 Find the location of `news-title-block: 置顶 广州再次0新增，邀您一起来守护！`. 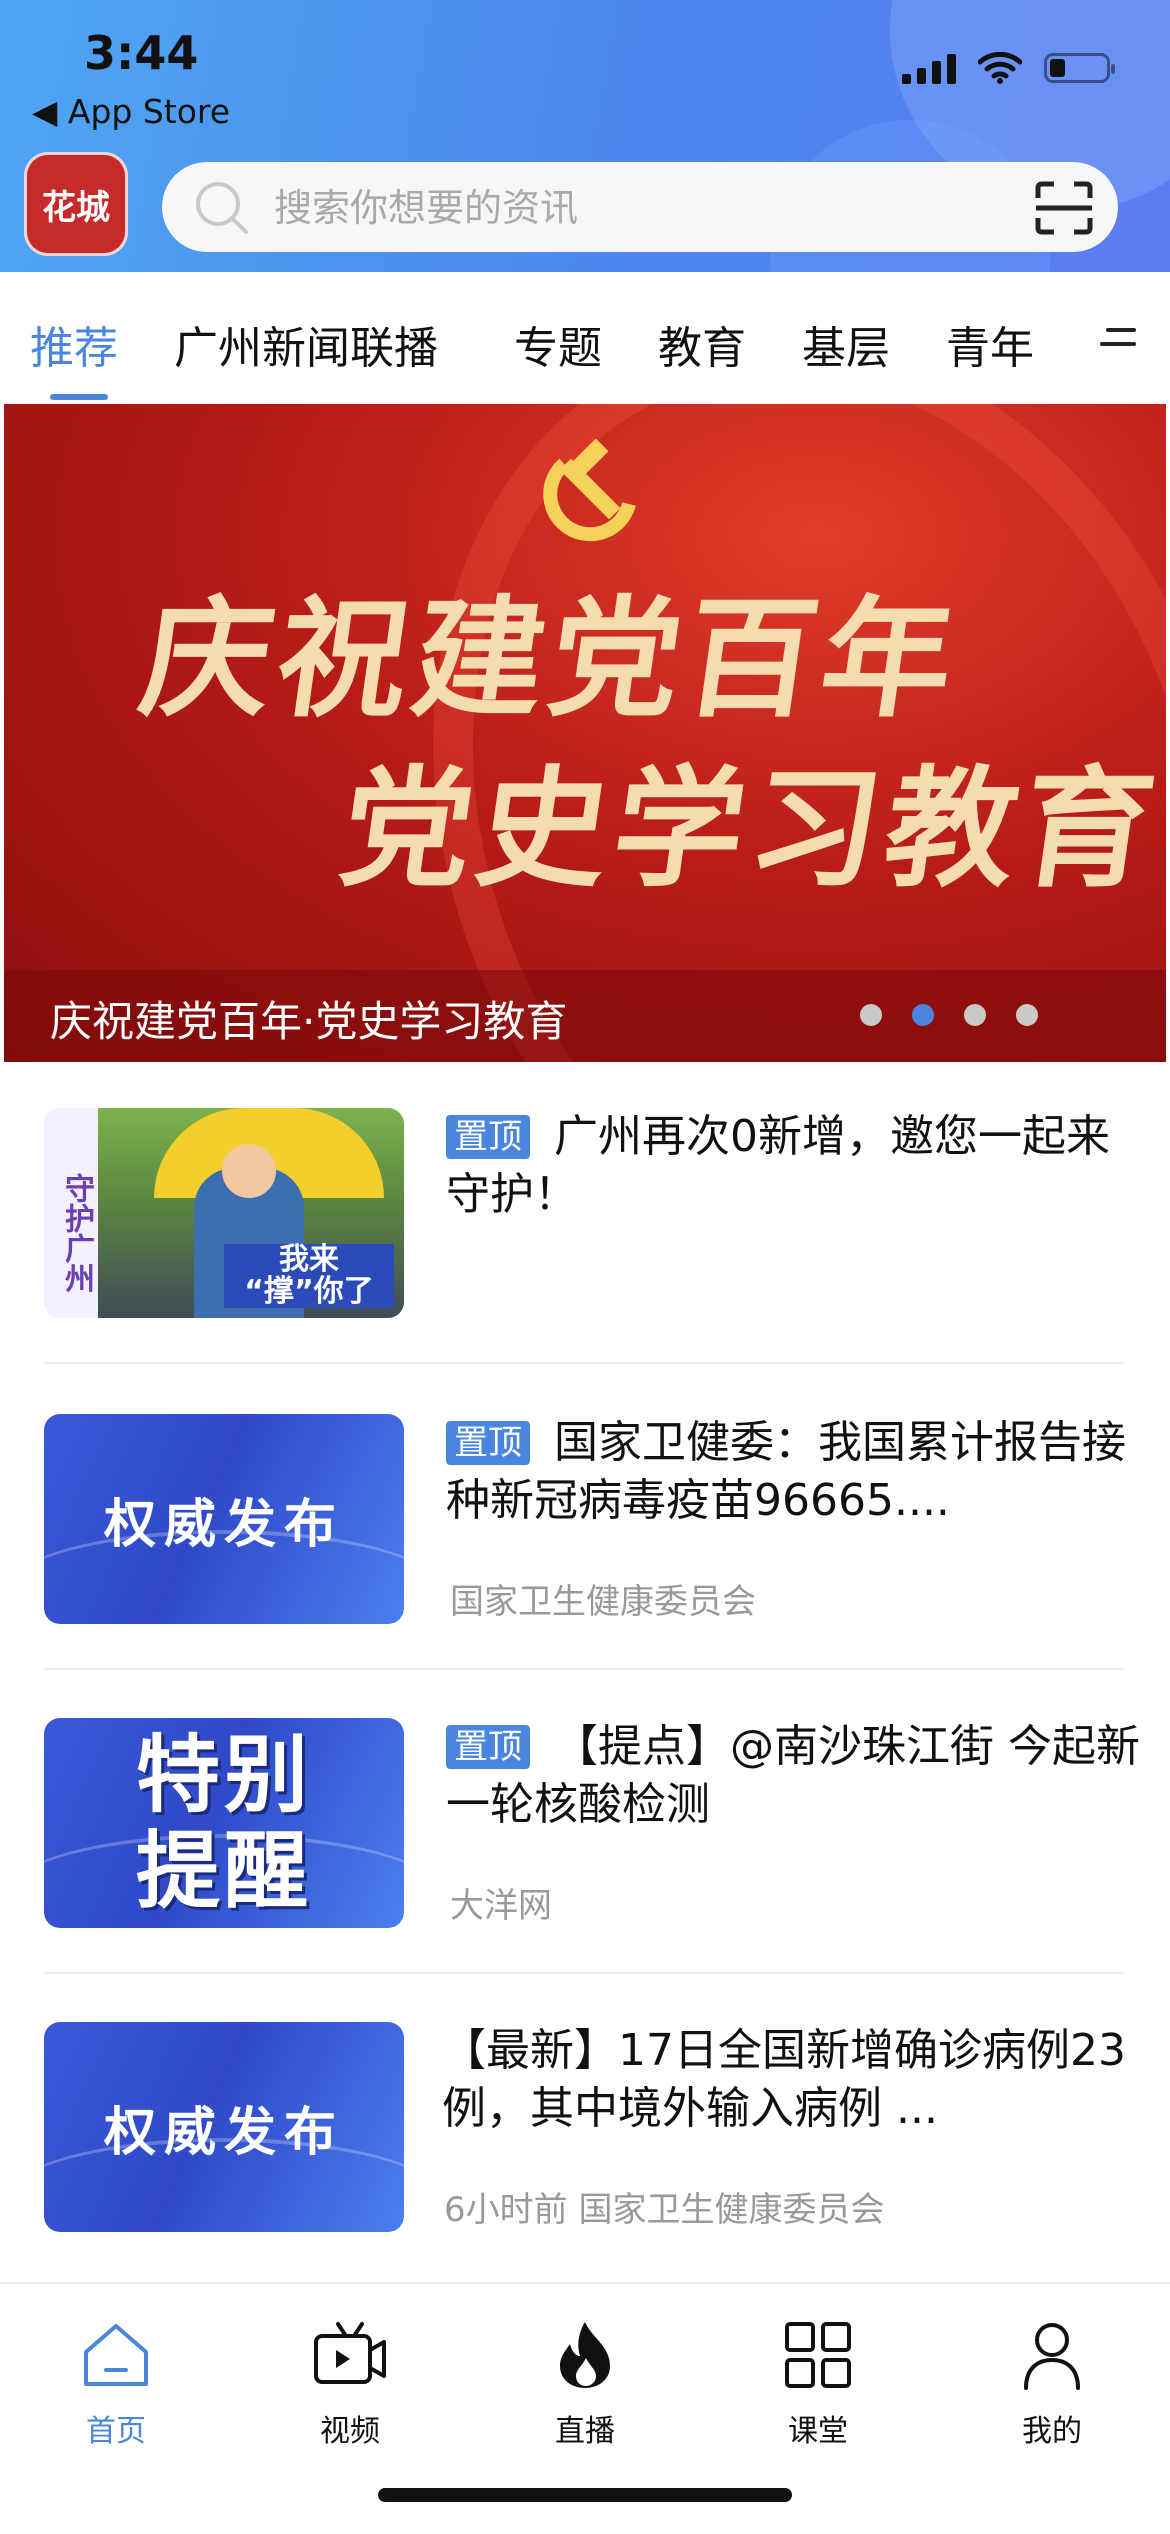

news-title-block: 置顶 广州再次0新增，邀您一起来守护！ is located at coordinates (796, 1166).